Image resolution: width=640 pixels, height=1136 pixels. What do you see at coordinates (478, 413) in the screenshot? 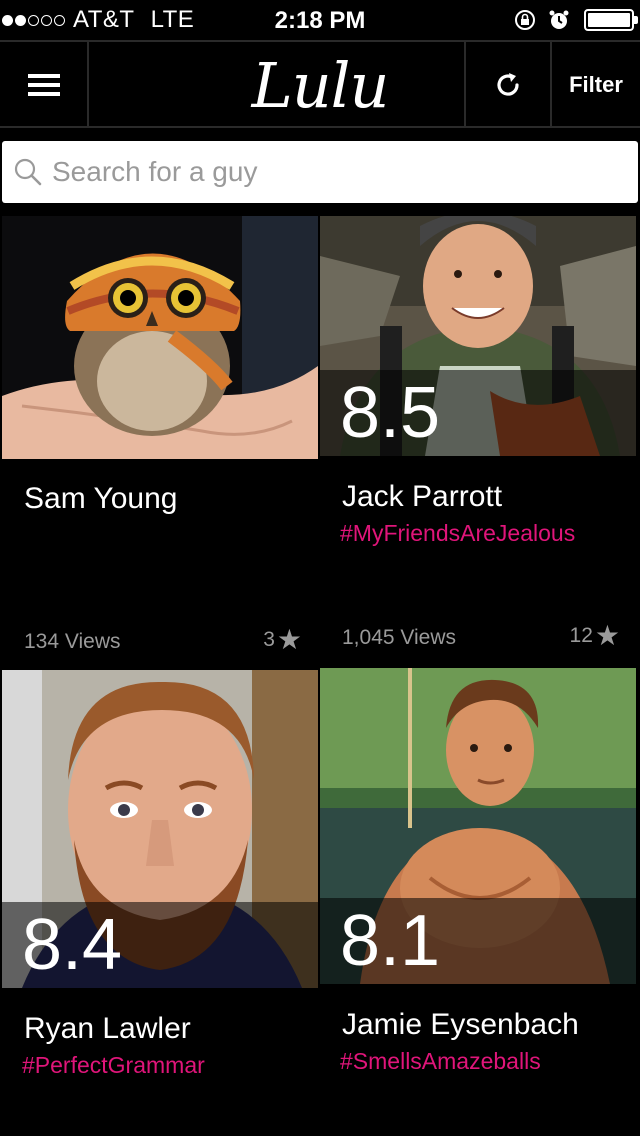
I see `score-overlay: 8.5` at bounding box center [478, 413].